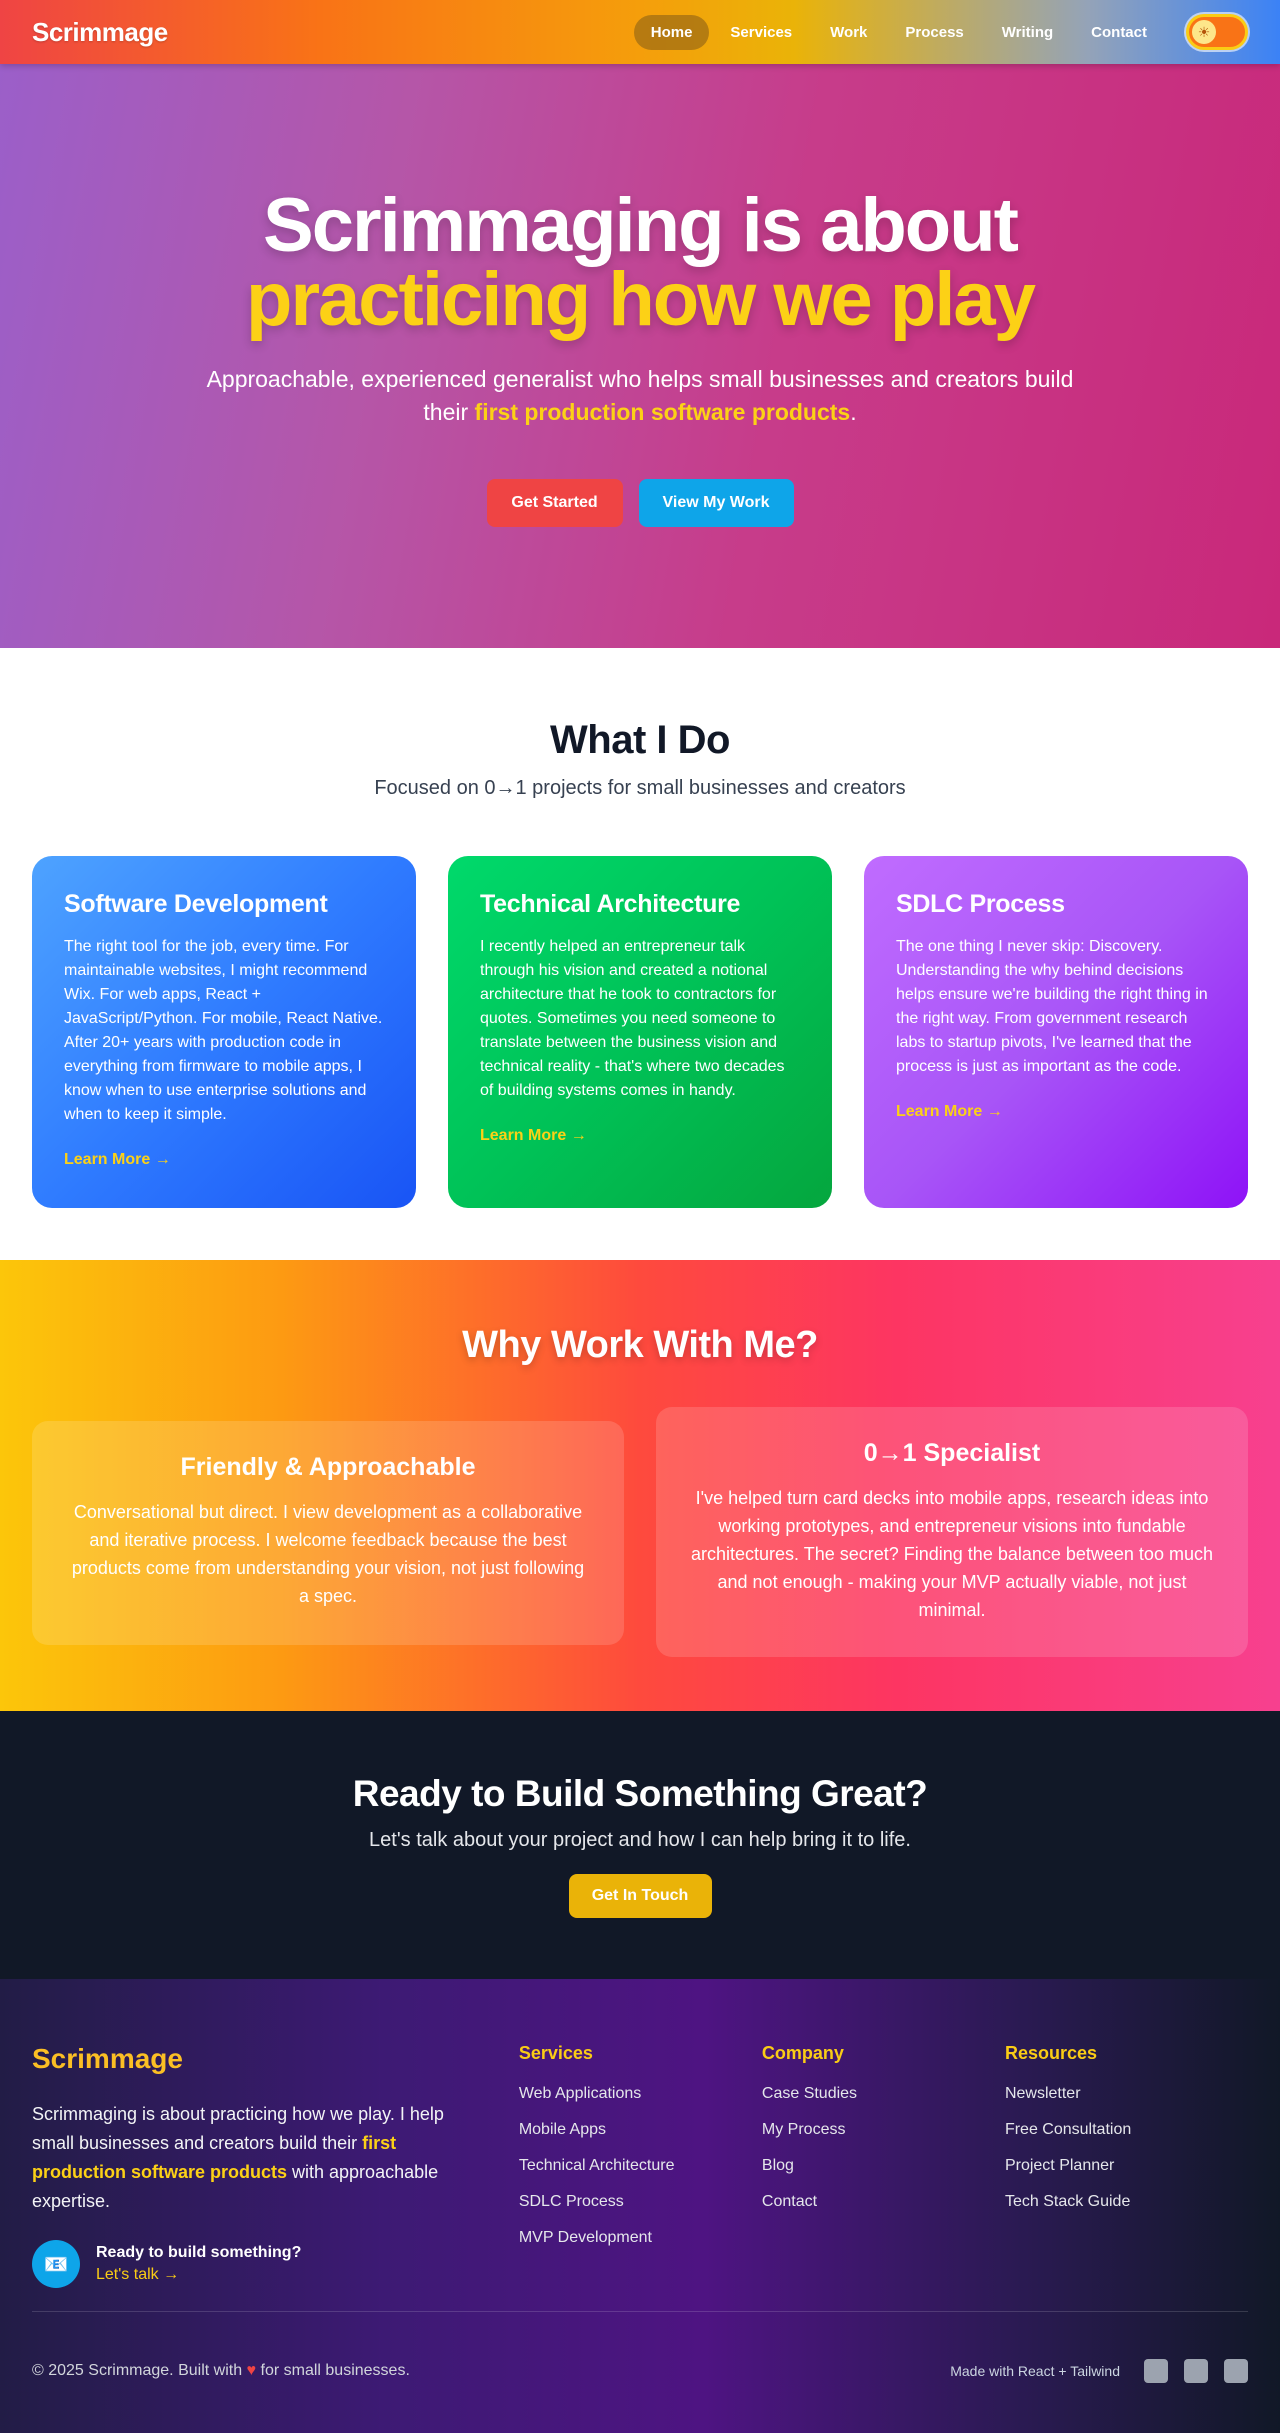  Describe the element at coordinates (56, 2264) in the screenshot. I see `email-icon: 📧` at that location.